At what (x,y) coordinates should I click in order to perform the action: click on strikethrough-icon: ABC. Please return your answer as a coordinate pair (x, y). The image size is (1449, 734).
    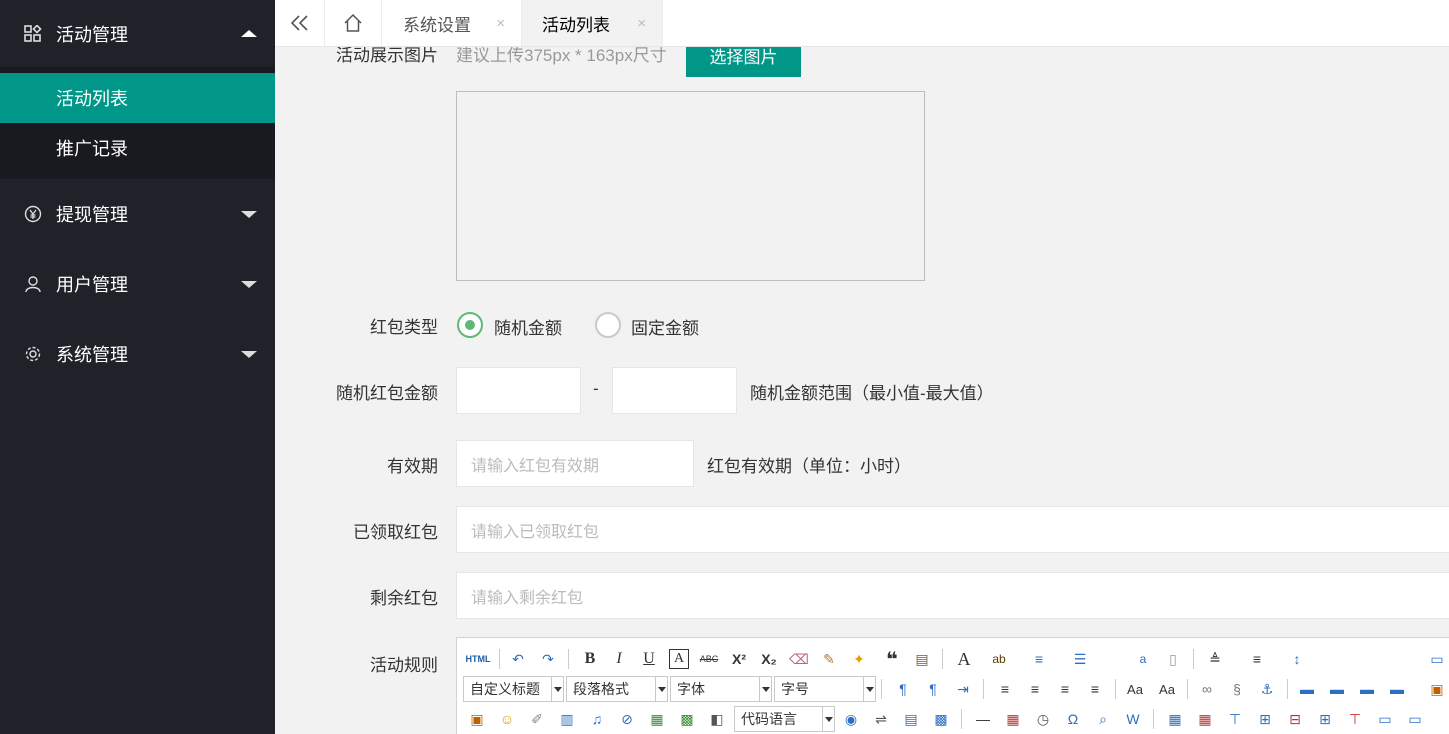
    Looking at the image, I should click on (709, 659).